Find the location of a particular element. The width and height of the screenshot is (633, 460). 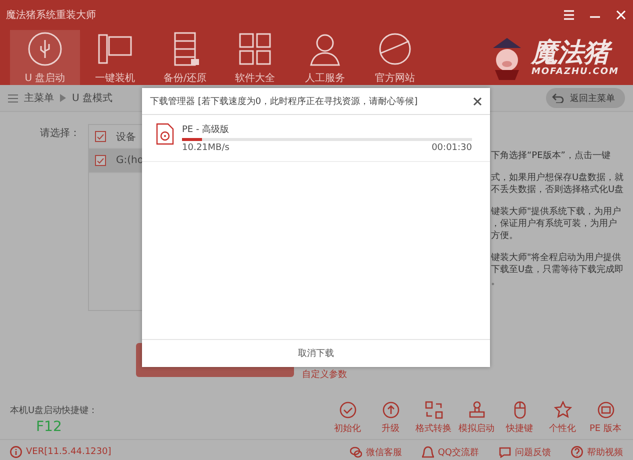

status-link: 微信客服 is located at coordinates (376, 452).